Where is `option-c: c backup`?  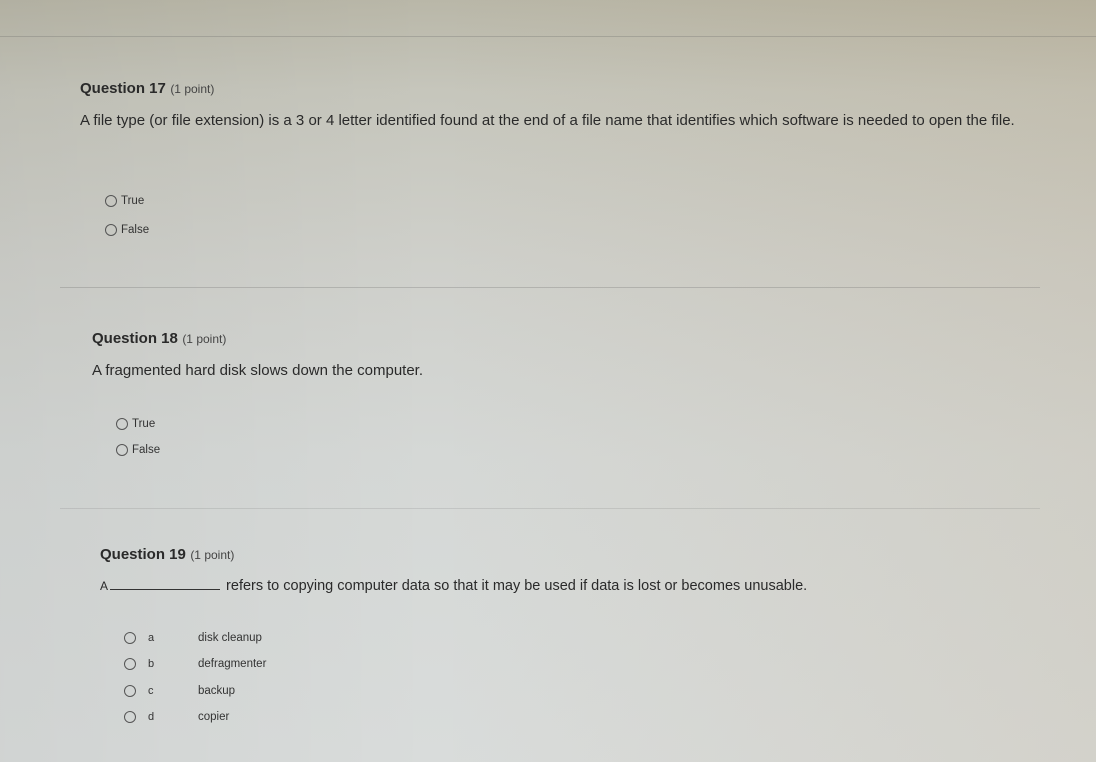 option-c: c backup is located at coordinates (179, 691).